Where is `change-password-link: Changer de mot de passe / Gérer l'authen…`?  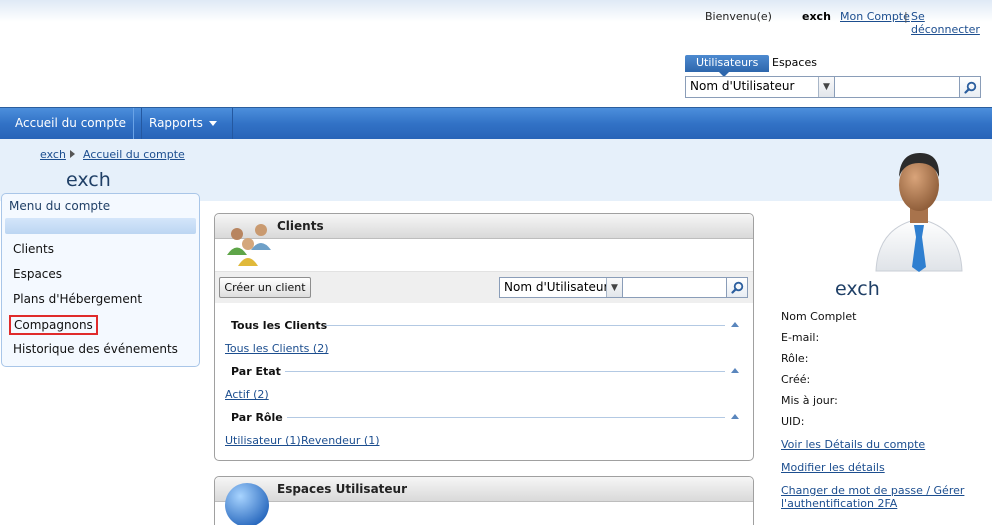
change-password-link: Changer de mot de passe / Gérer l'authen… is located at coordinates (876, 497).